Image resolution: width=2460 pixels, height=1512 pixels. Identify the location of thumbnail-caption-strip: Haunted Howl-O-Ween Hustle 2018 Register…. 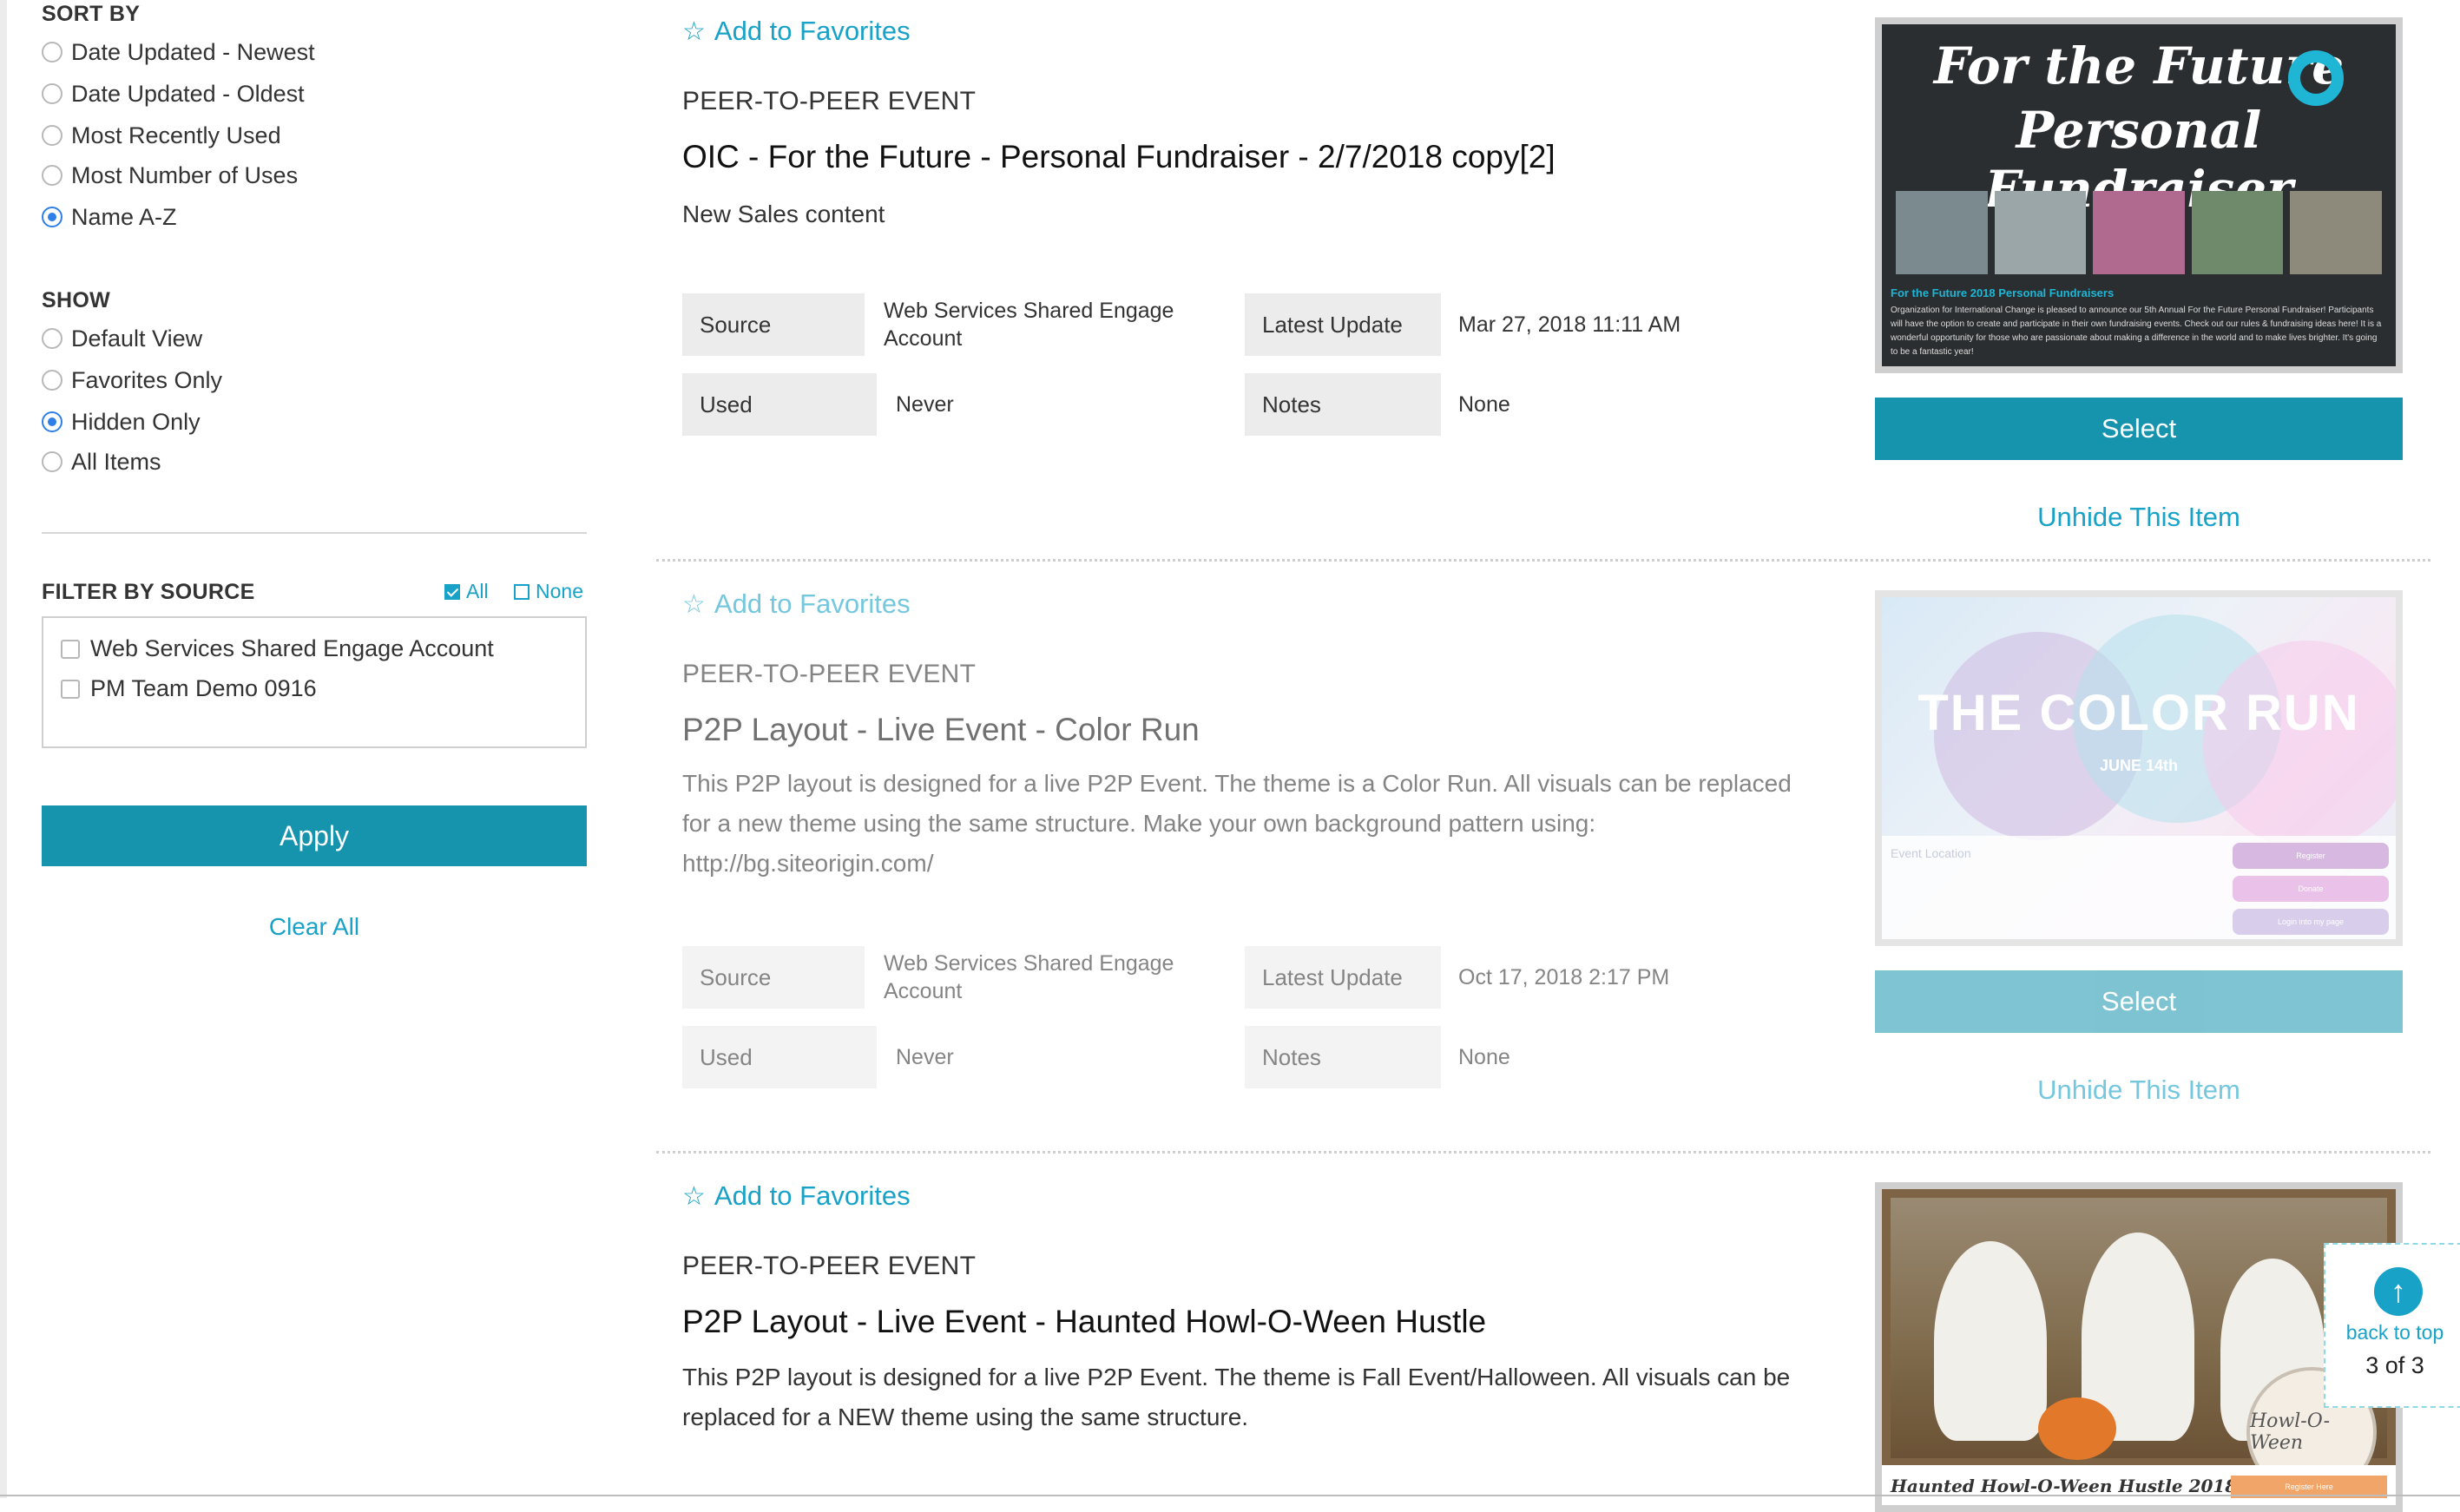
(2139, 1485).